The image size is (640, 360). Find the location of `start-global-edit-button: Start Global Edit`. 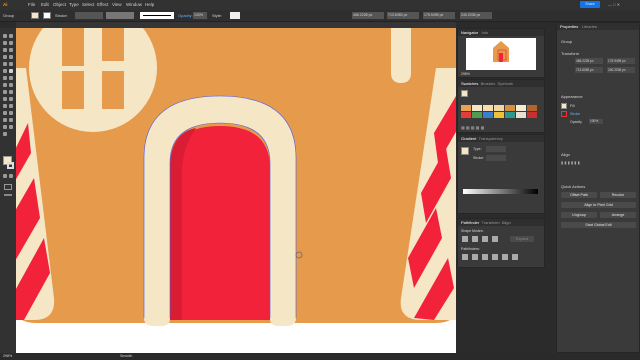

start-global-edit-button: Start Global Edit is located at coordinates (598, 225).